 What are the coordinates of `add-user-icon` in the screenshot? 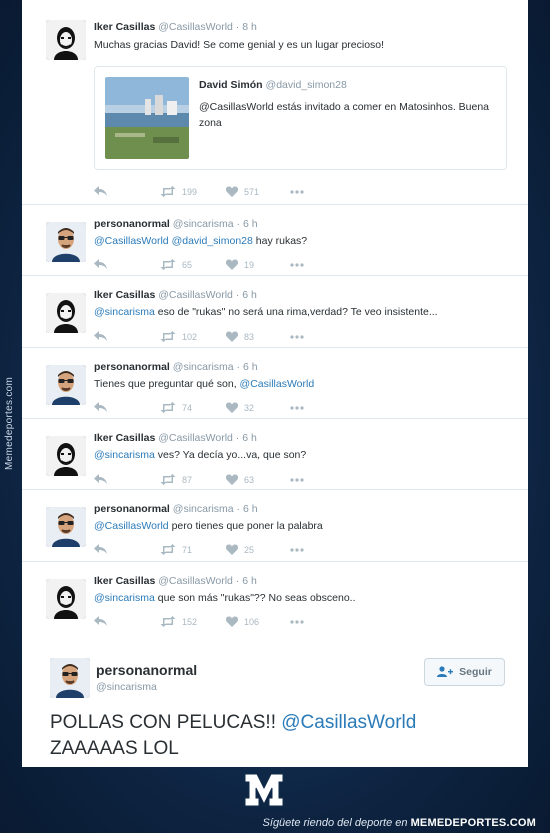 It's located at (445, 671).